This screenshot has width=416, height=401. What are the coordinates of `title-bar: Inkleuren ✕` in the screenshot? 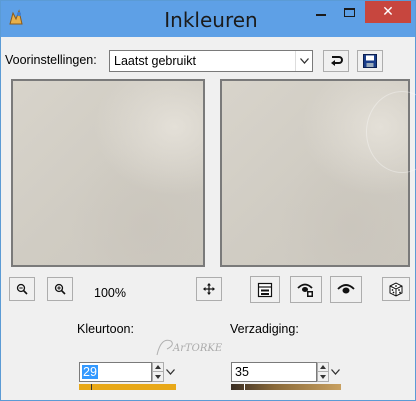 It's located at (208, 19).